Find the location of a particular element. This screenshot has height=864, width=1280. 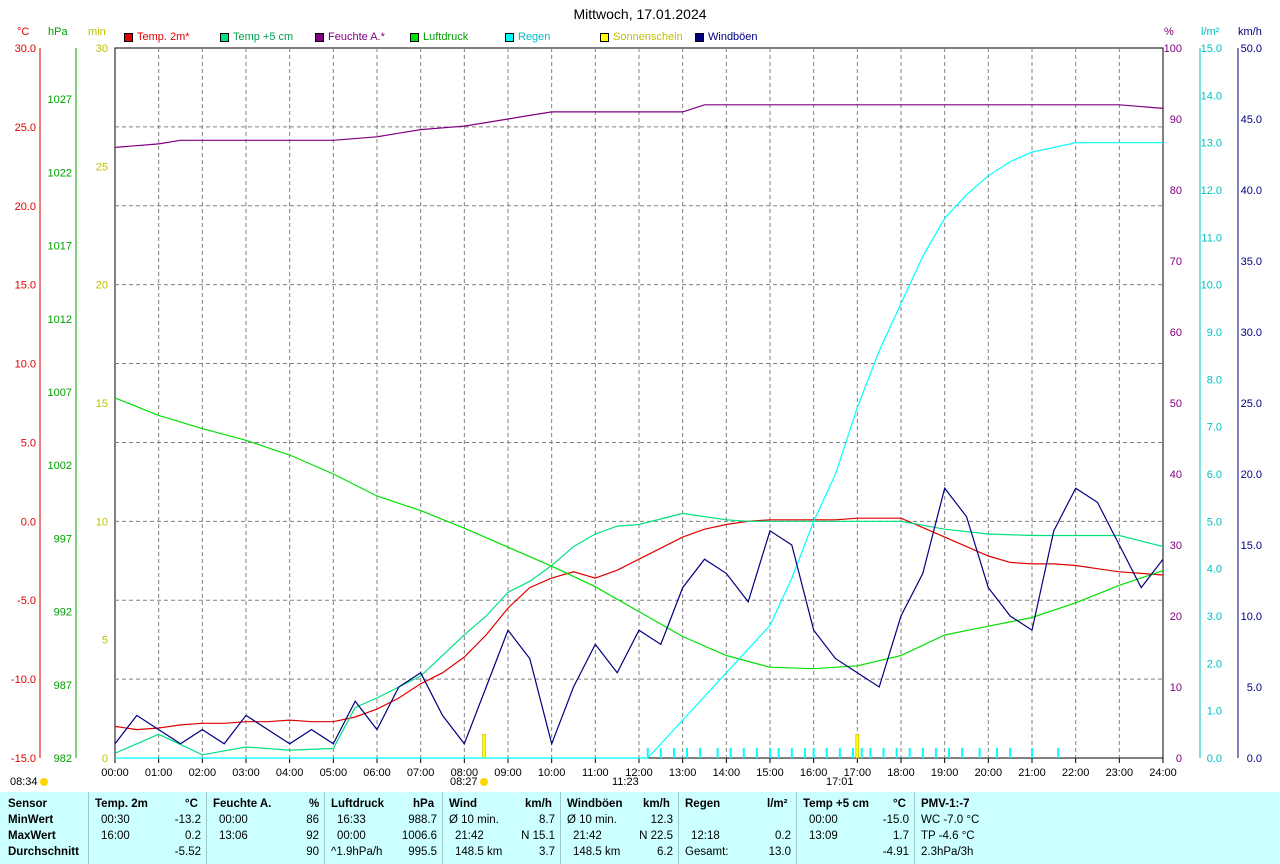

stats-col-temp2m: Temp. 2m °C 00:30 -13.2 16:00 0.2 -5.52 is located at coordinates (147, 828).